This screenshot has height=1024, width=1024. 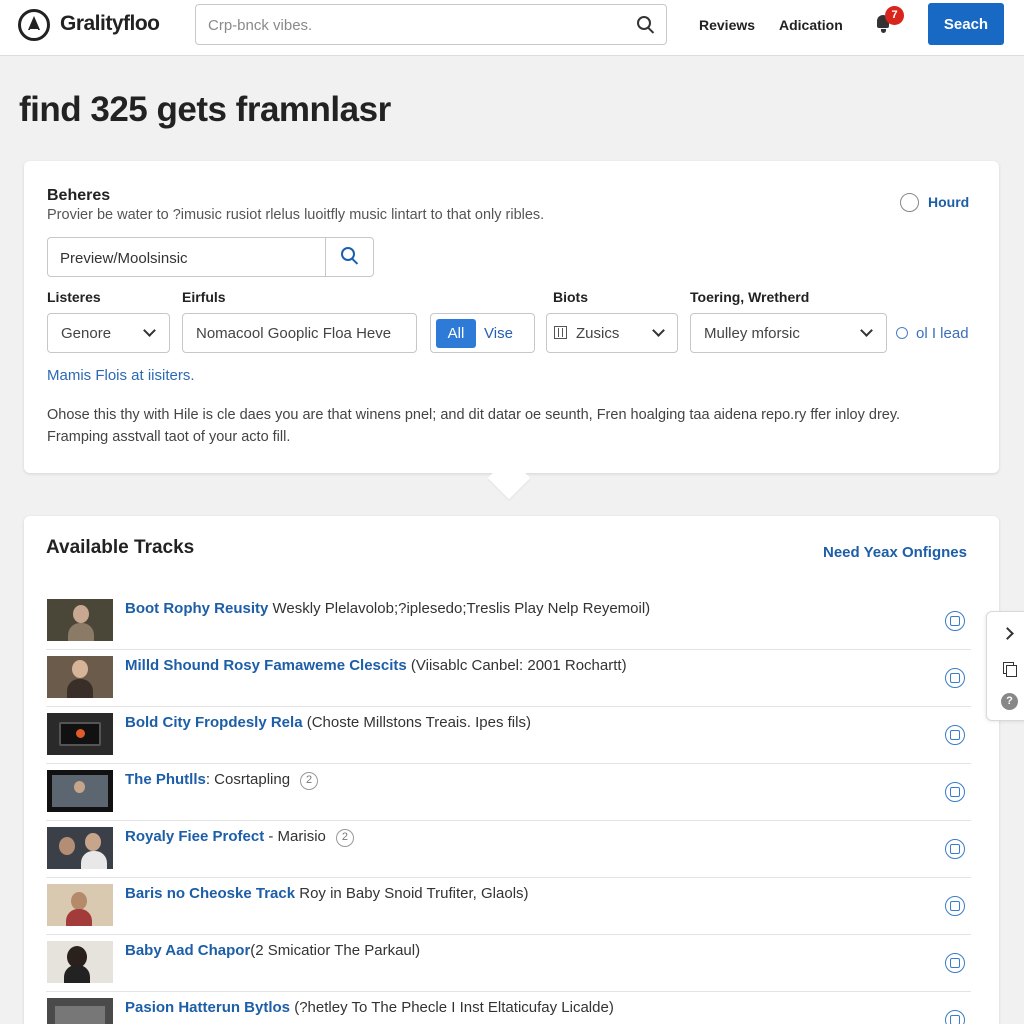 What do you see at coordinates (598, 333) in the screenshot?
I see `zusics-select-value: Zusics` at bounding box center [598, 333].